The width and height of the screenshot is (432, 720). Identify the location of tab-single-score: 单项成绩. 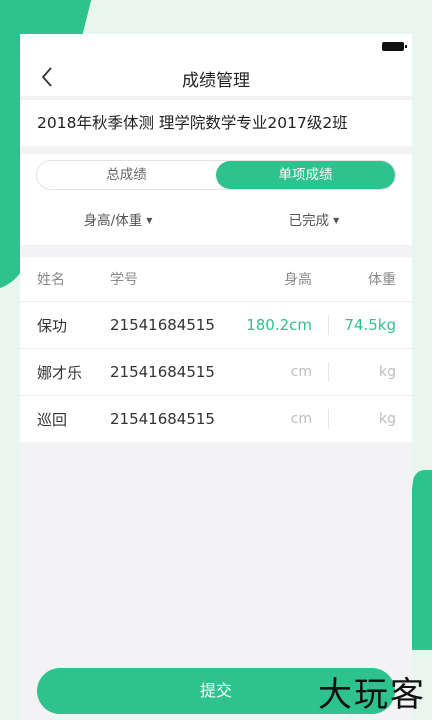
(305, 175).